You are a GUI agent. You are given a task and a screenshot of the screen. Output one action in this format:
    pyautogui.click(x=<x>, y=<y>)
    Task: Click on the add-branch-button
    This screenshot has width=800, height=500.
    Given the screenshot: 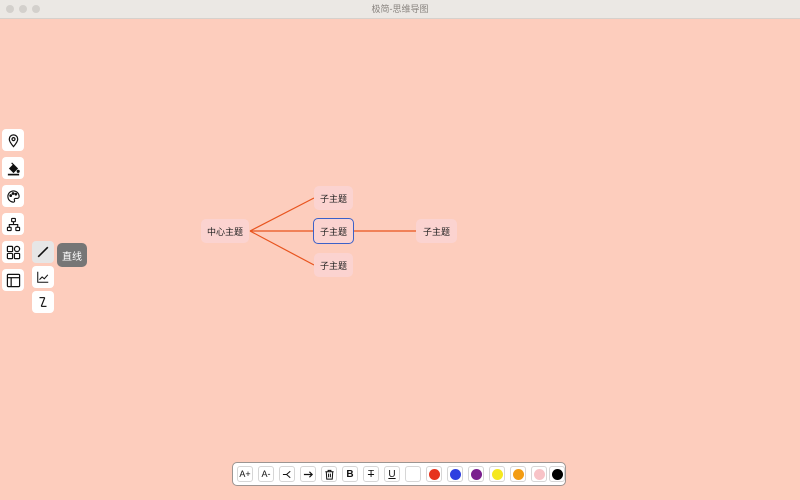 What is the action you would take?
    pyautogui.click(x=287, y=474)
    